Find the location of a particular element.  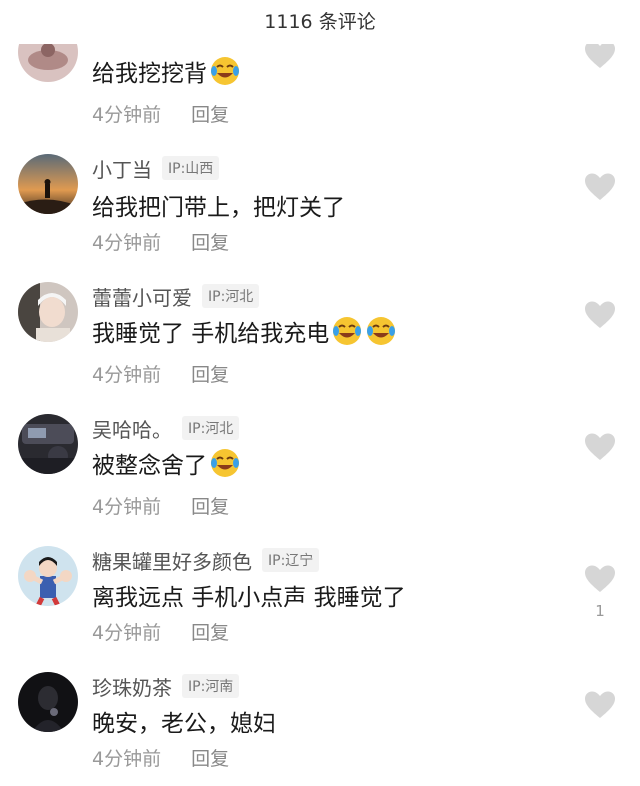

comment-count-title: 1116 条评论 is located at coordinates (320, 22).